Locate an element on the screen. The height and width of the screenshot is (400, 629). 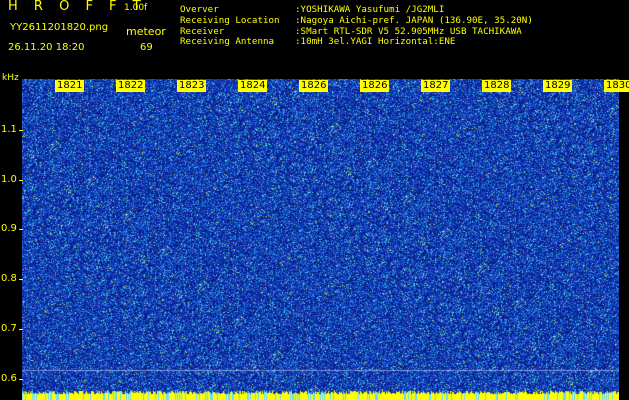
x-tick-label: 1829 is located at coordinates (558, 86).